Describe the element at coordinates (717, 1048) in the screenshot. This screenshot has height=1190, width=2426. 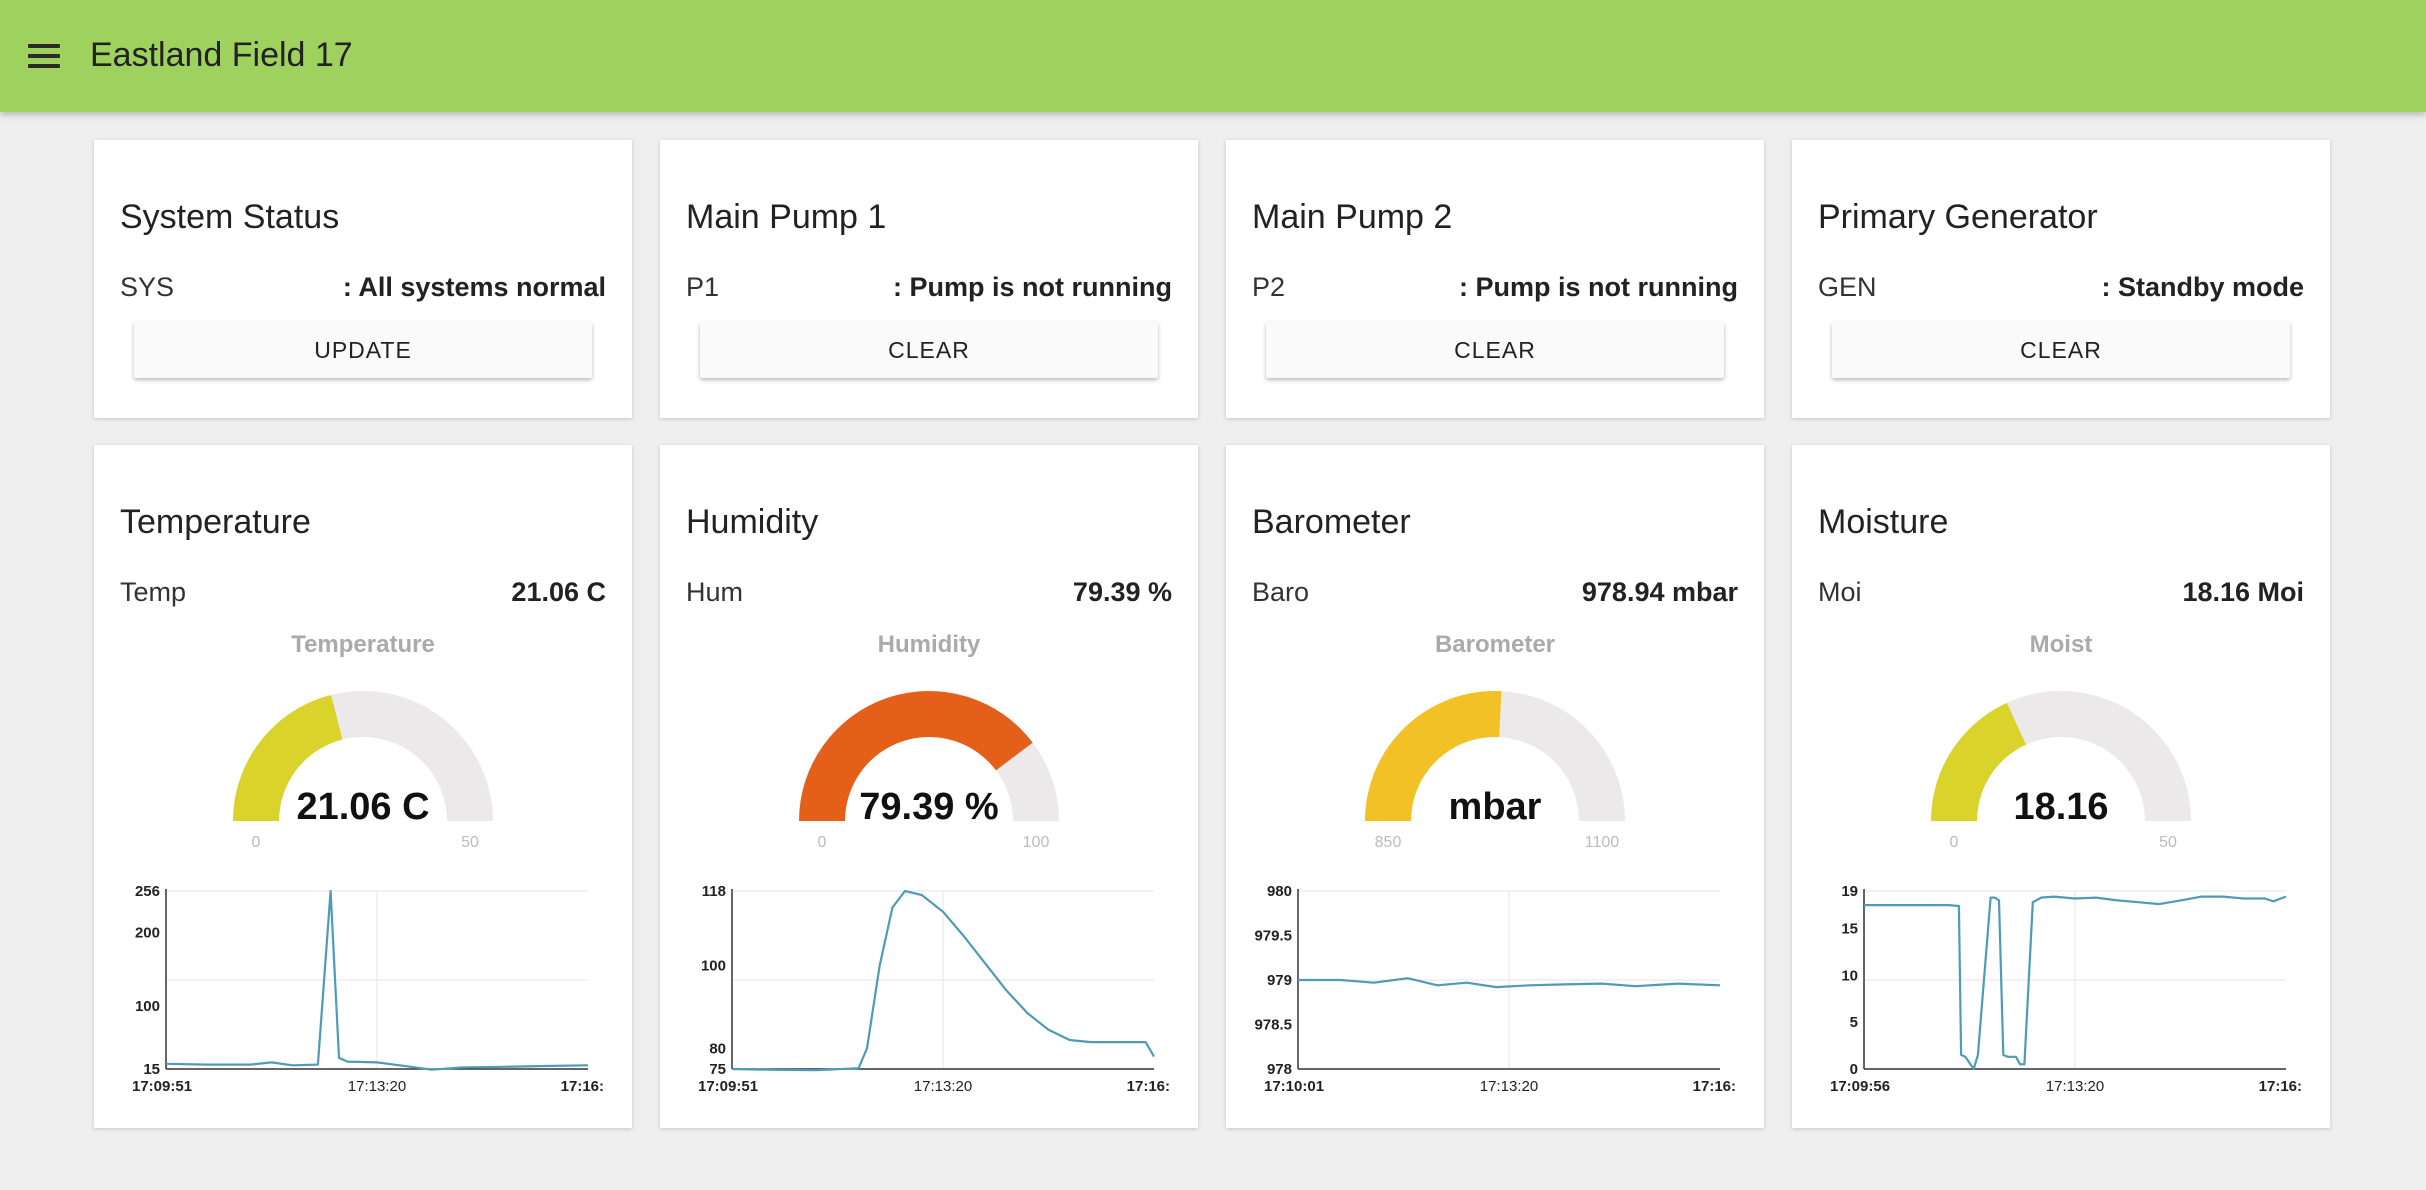
I see `y-tick-label: 80` at that location.